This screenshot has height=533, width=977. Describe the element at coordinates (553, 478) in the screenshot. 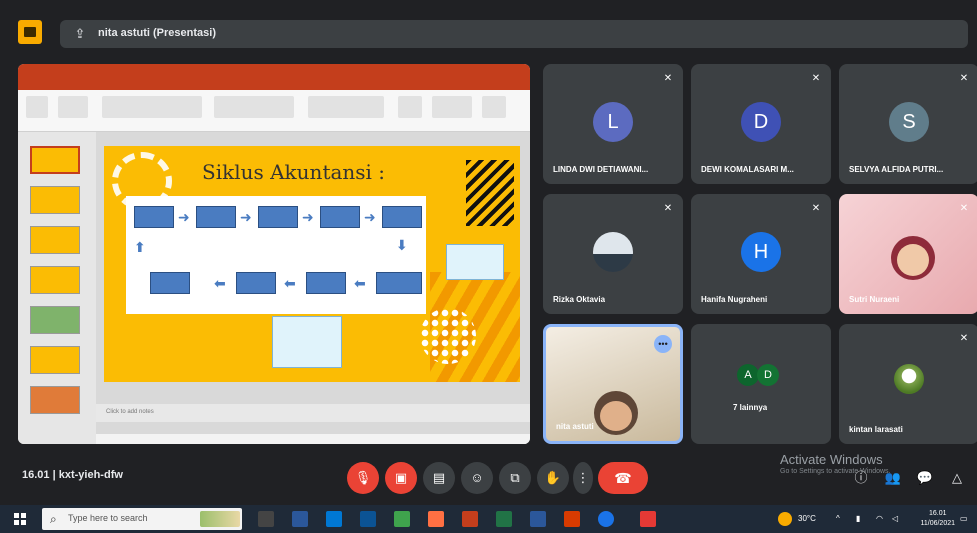

I see `raise-hand-button: ✋` at that location.